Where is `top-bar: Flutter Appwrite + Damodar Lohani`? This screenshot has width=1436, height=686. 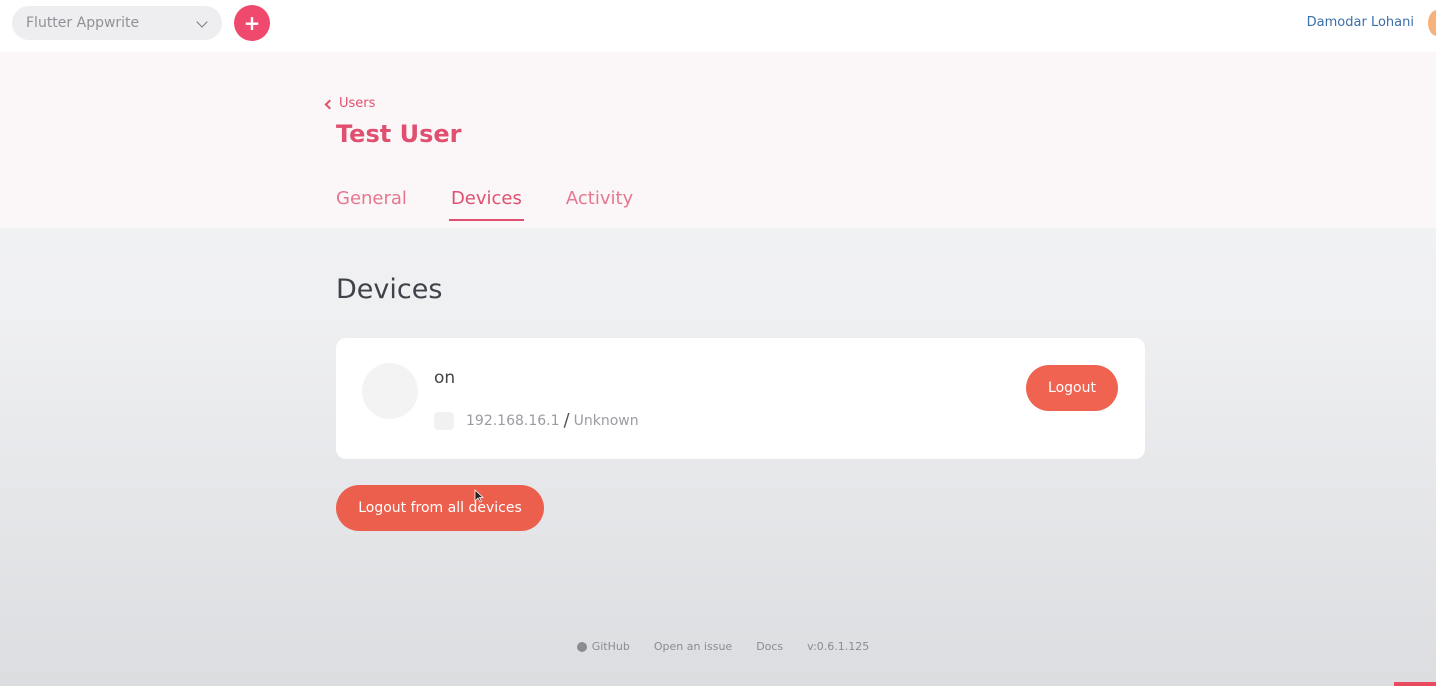 top-bar: Flutter Appwrite + Damodar Lohani is located at coordinates (718, 26).